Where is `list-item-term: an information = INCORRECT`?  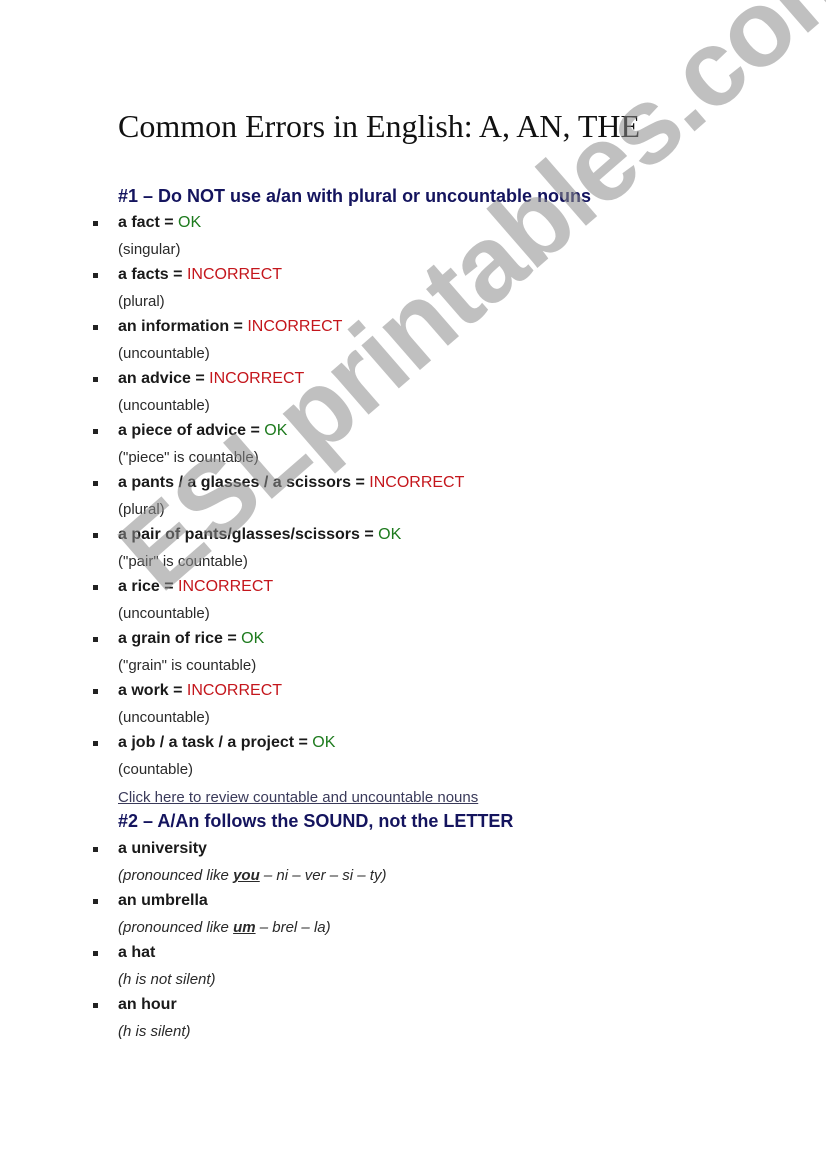
list-item-term: an information = INCORRECT is located at coordinates (230, 327).